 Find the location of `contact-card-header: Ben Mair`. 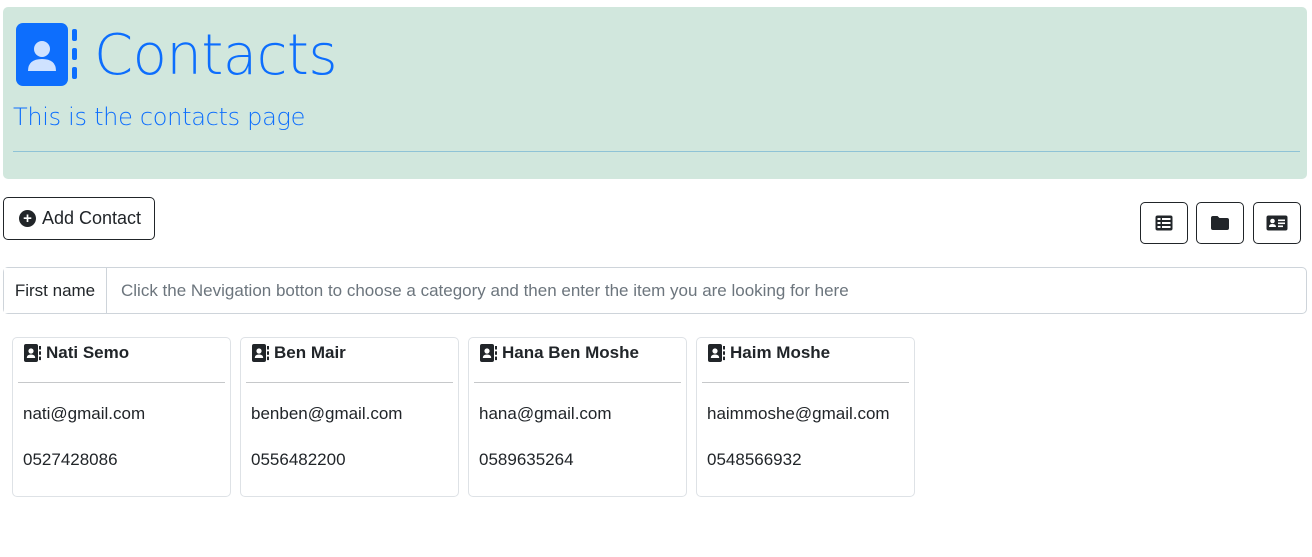

contact-card-header: Ben Mair is located at coordinates (298, 353).